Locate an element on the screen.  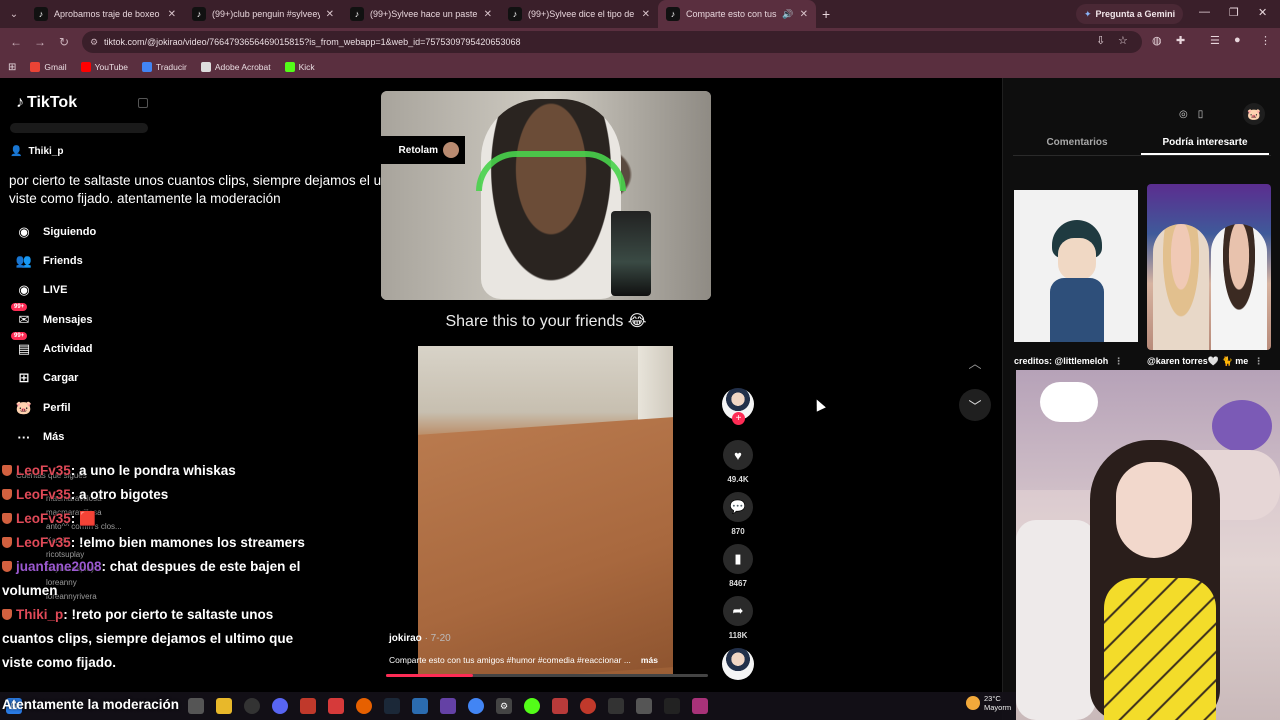
video-main-clip is located at coordinates (545, 511).